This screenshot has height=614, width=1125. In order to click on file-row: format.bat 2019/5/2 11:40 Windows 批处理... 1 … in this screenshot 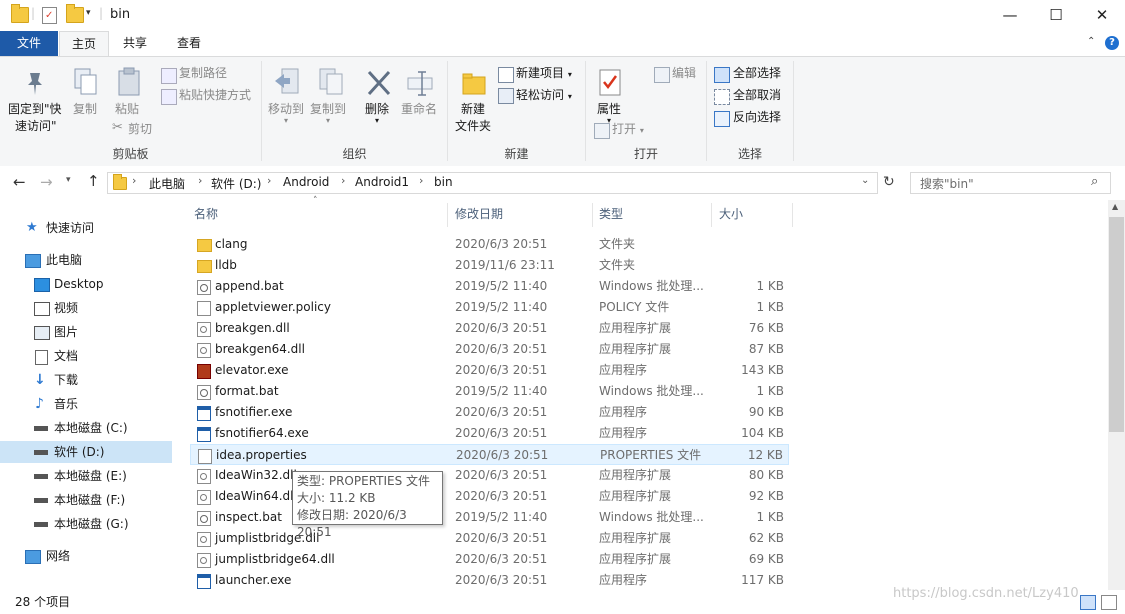, I will do `click(489, 391)`.